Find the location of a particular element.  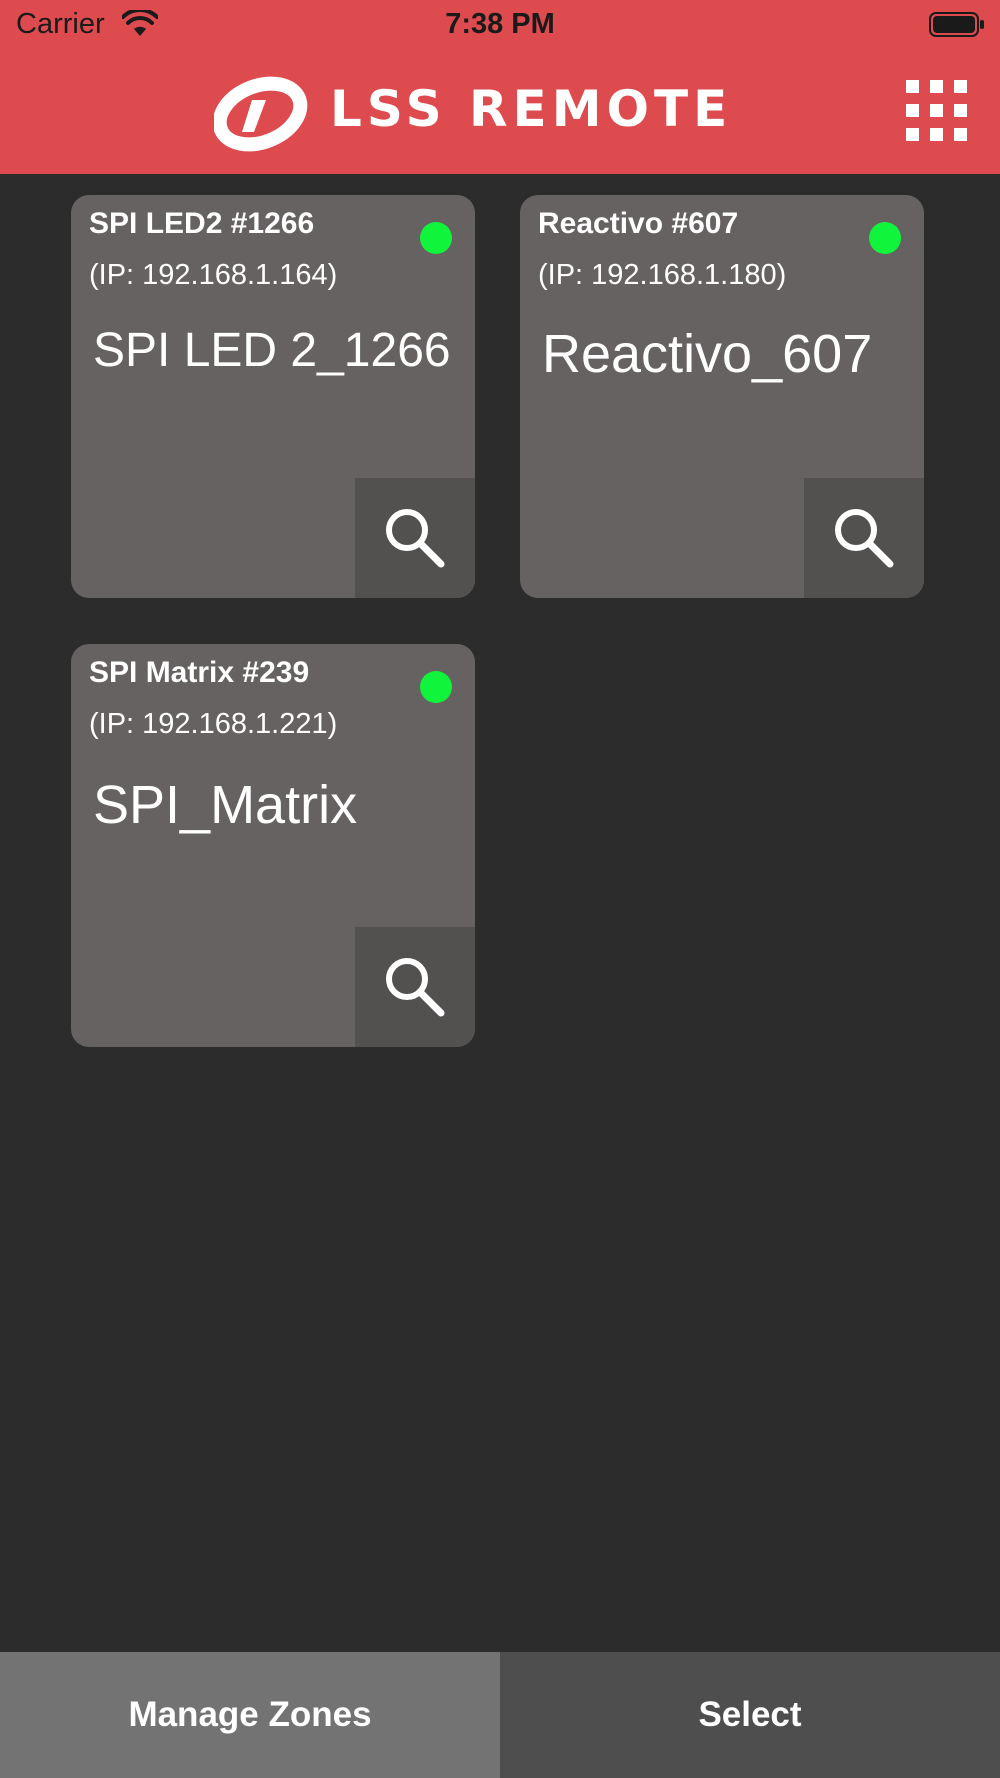

device-ip: (IP: 192.168.1.164) is located at coordinates (213, 275).